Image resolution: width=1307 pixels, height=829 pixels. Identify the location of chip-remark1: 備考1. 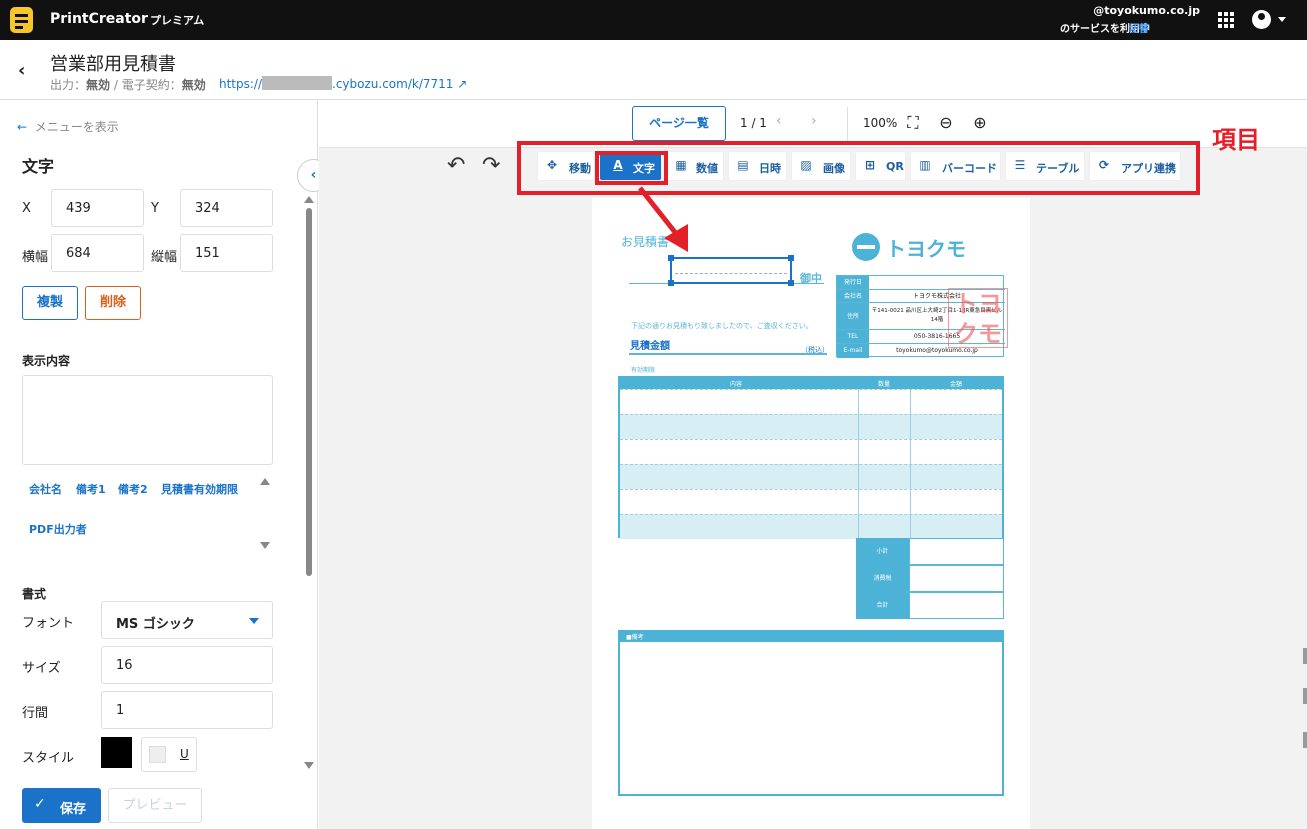
(91, 489).